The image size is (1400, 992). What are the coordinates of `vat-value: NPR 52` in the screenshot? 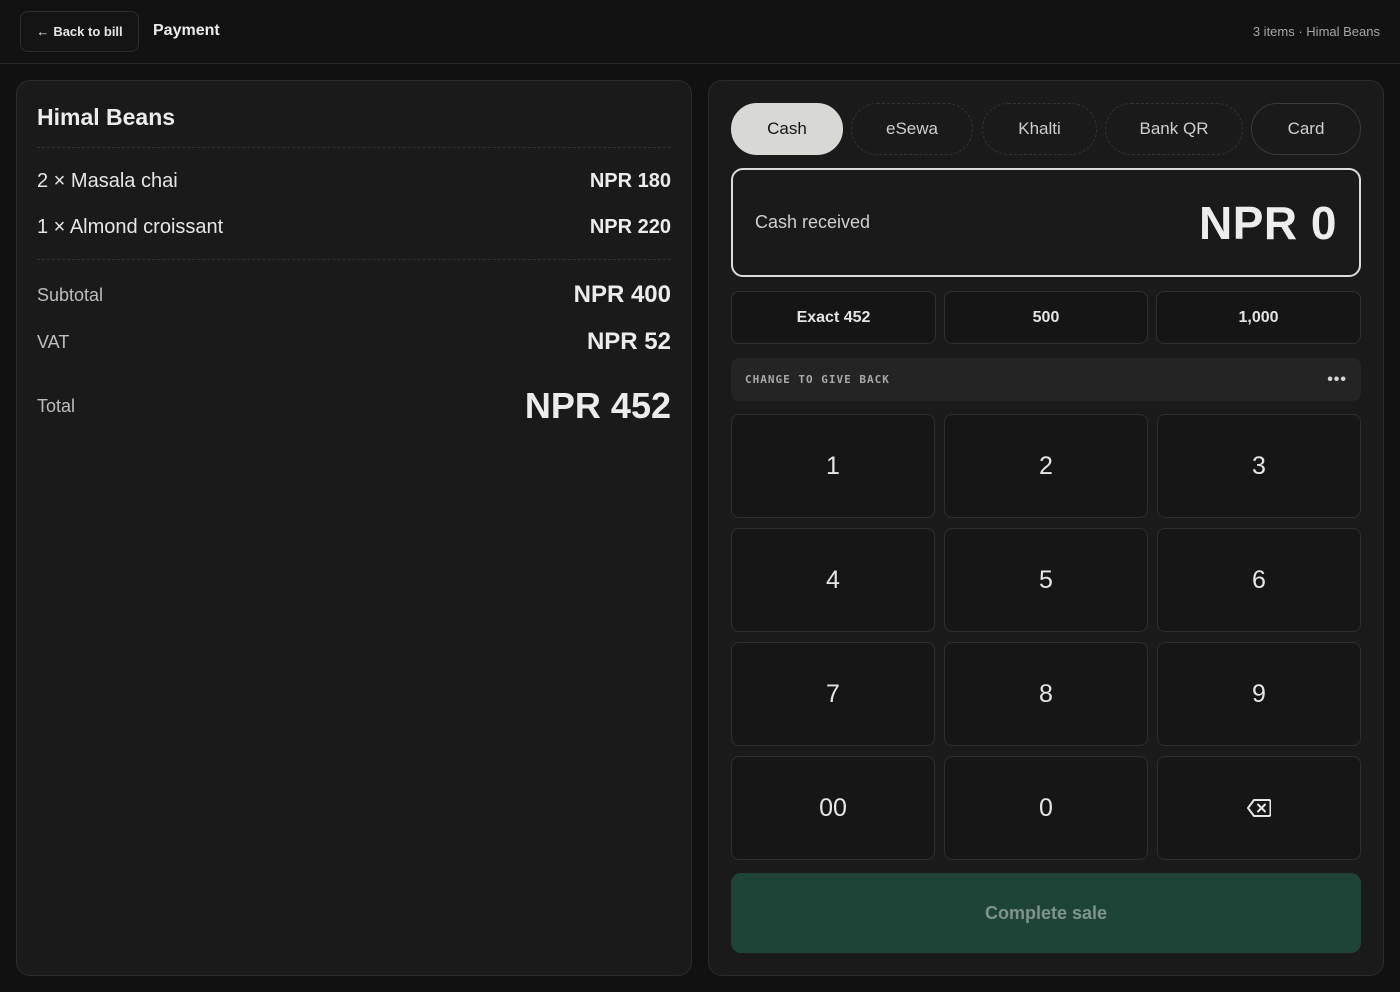 It's located at (628, 341).